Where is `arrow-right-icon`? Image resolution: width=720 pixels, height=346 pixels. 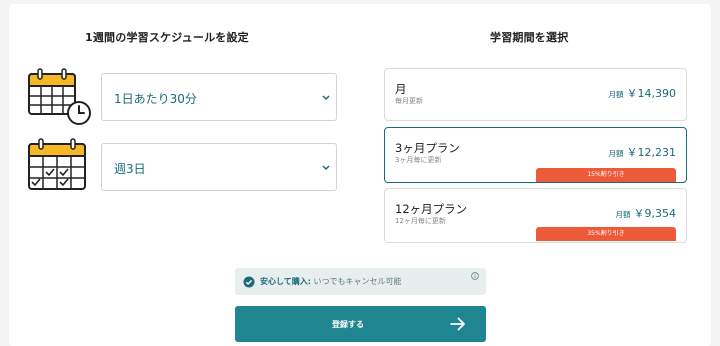 arrow-right-icon is located at coordinates (457, 324).